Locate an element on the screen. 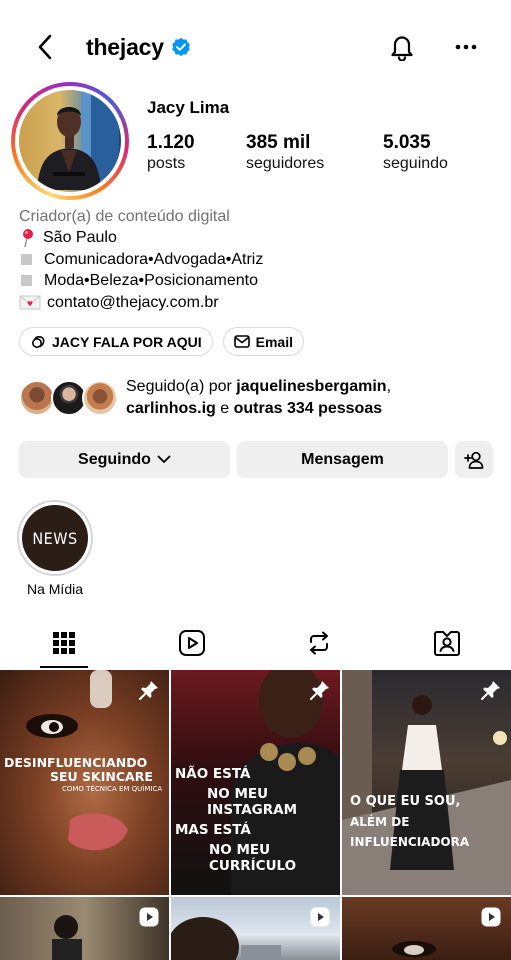 This screenshot has height=960, width=511. tab-reposts is located at coordinates (319, 643).